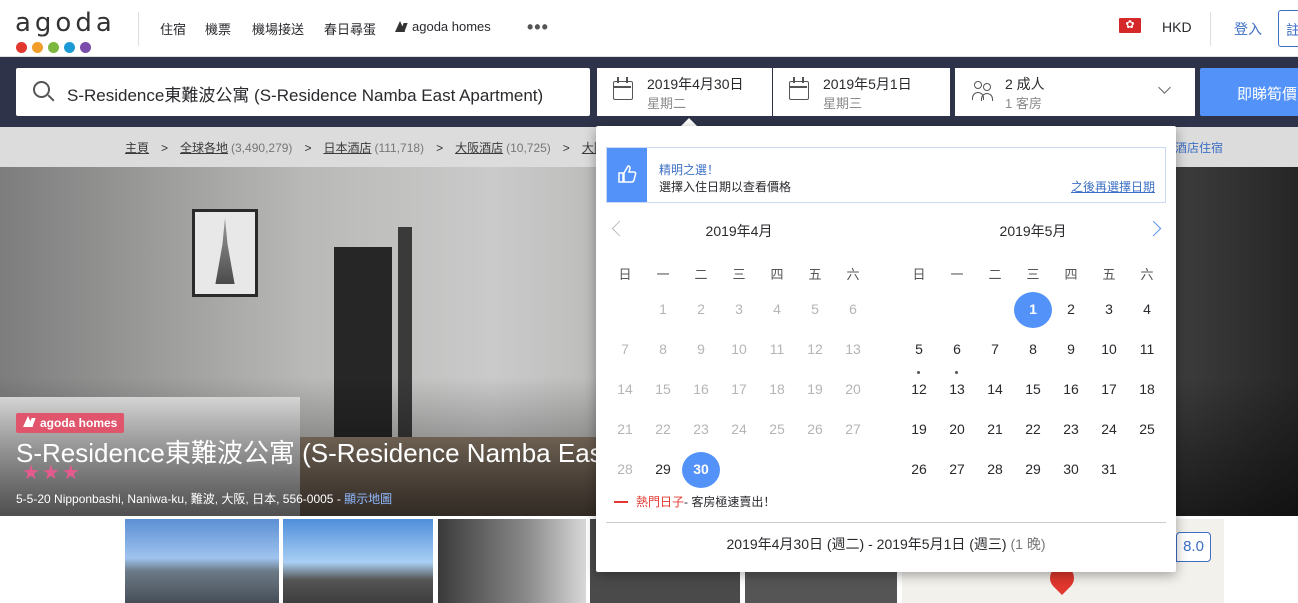 The height and width of the screenshot is (603, 1298). Describe the element at coordinates (1109, 309) in the screenshot. I see `calendar-day: 3` at that location.